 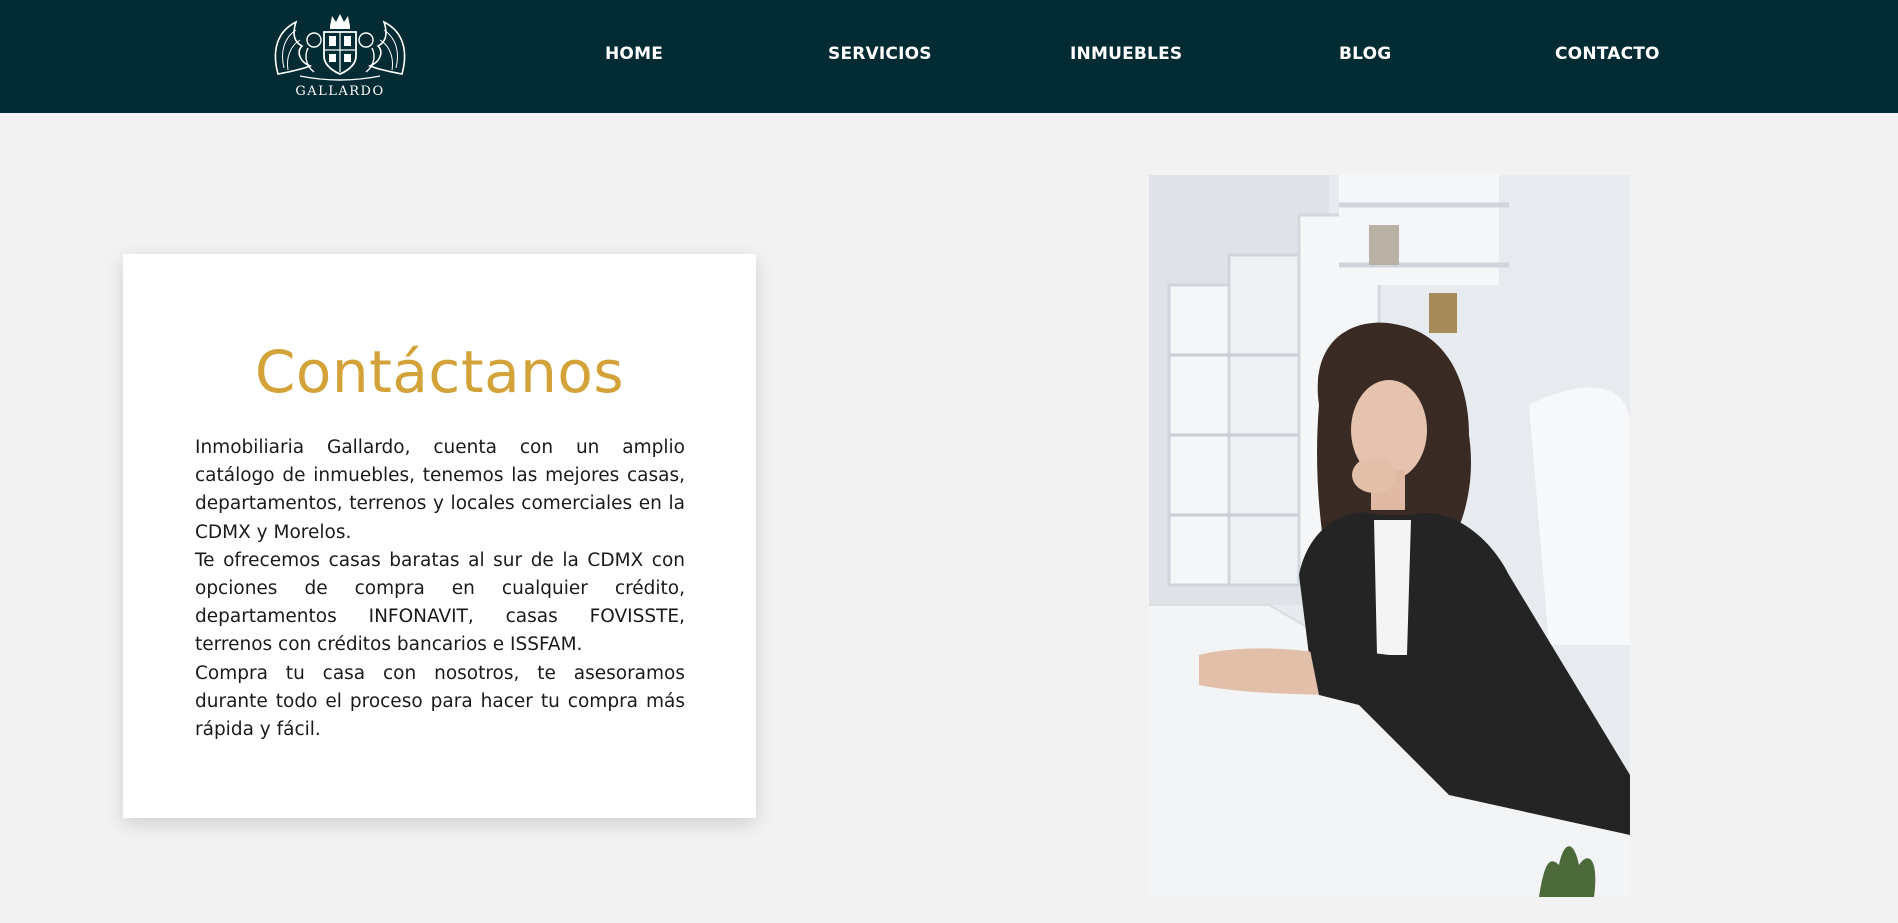 I want to click on nav-servicios: SERVICIOS, so click(x=880, y=54).